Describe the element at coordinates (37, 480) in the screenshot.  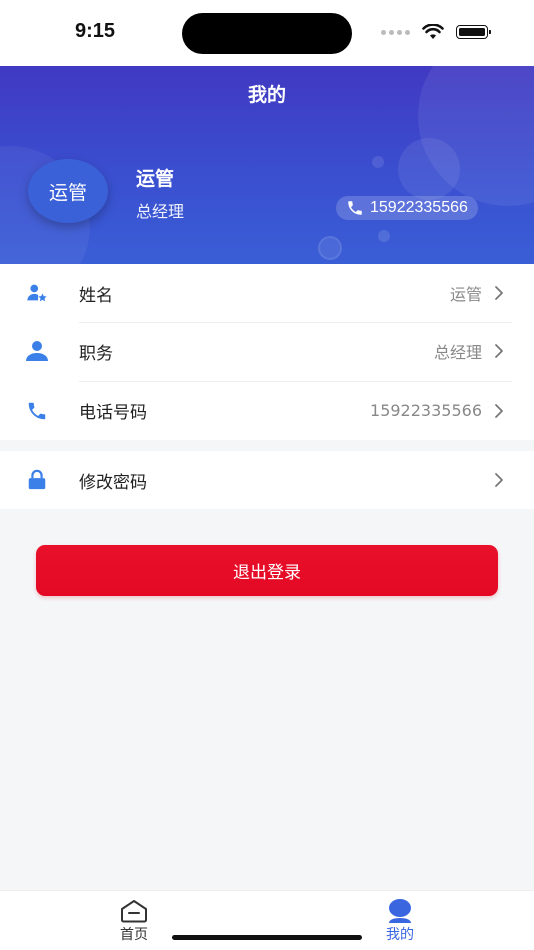
I see `lock-icon` at that location.